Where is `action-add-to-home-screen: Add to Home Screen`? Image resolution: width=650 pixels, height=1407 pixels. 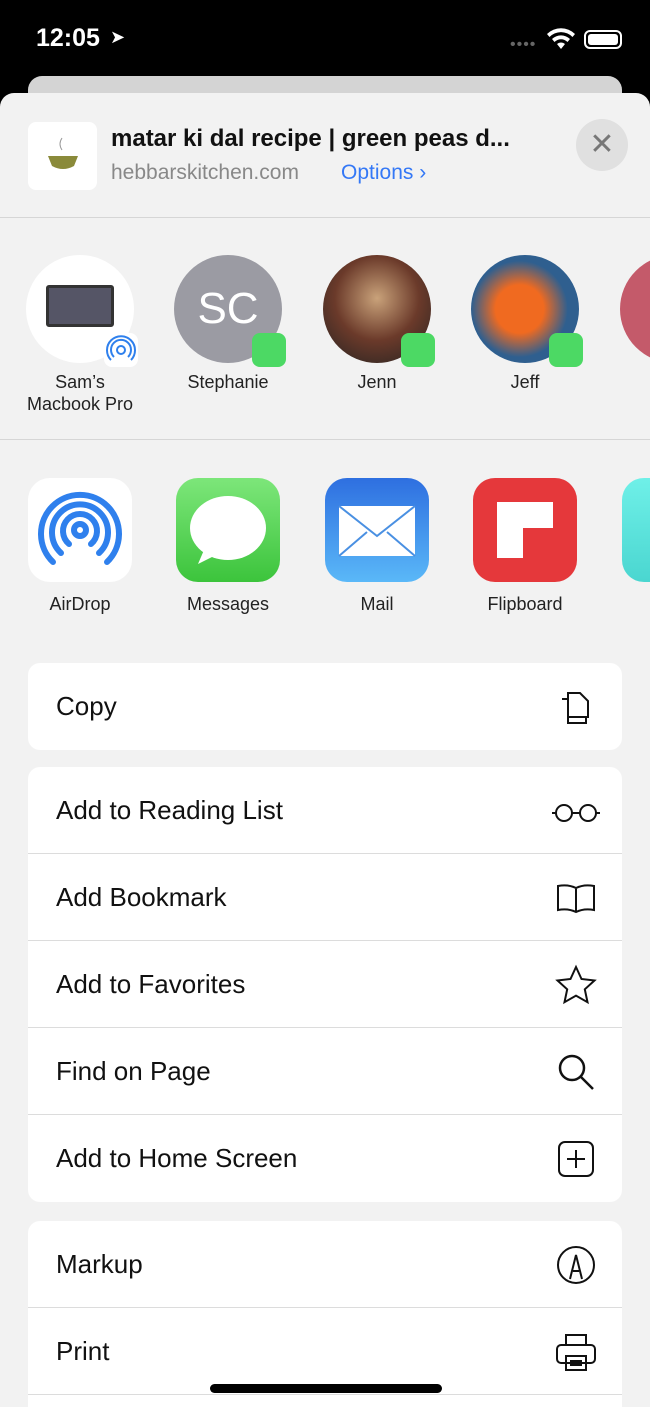
action-add-to-home-screen: Add to Home Screen is located at coordinates (325, 1158).